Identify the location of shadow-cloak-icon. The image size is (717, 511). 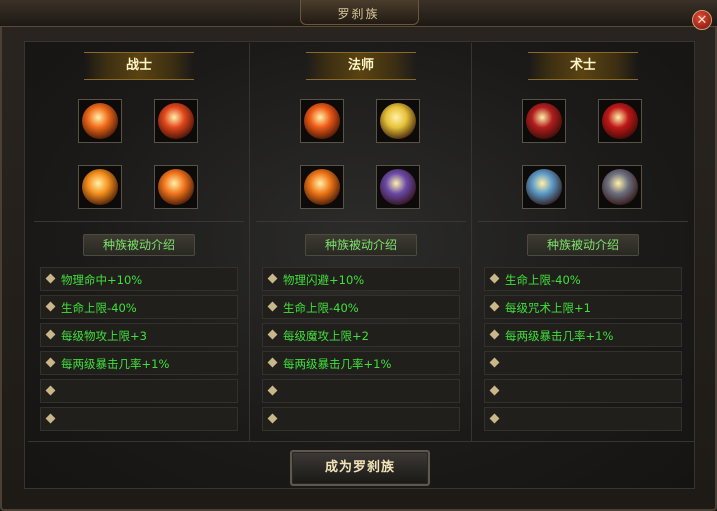
(620, 187).